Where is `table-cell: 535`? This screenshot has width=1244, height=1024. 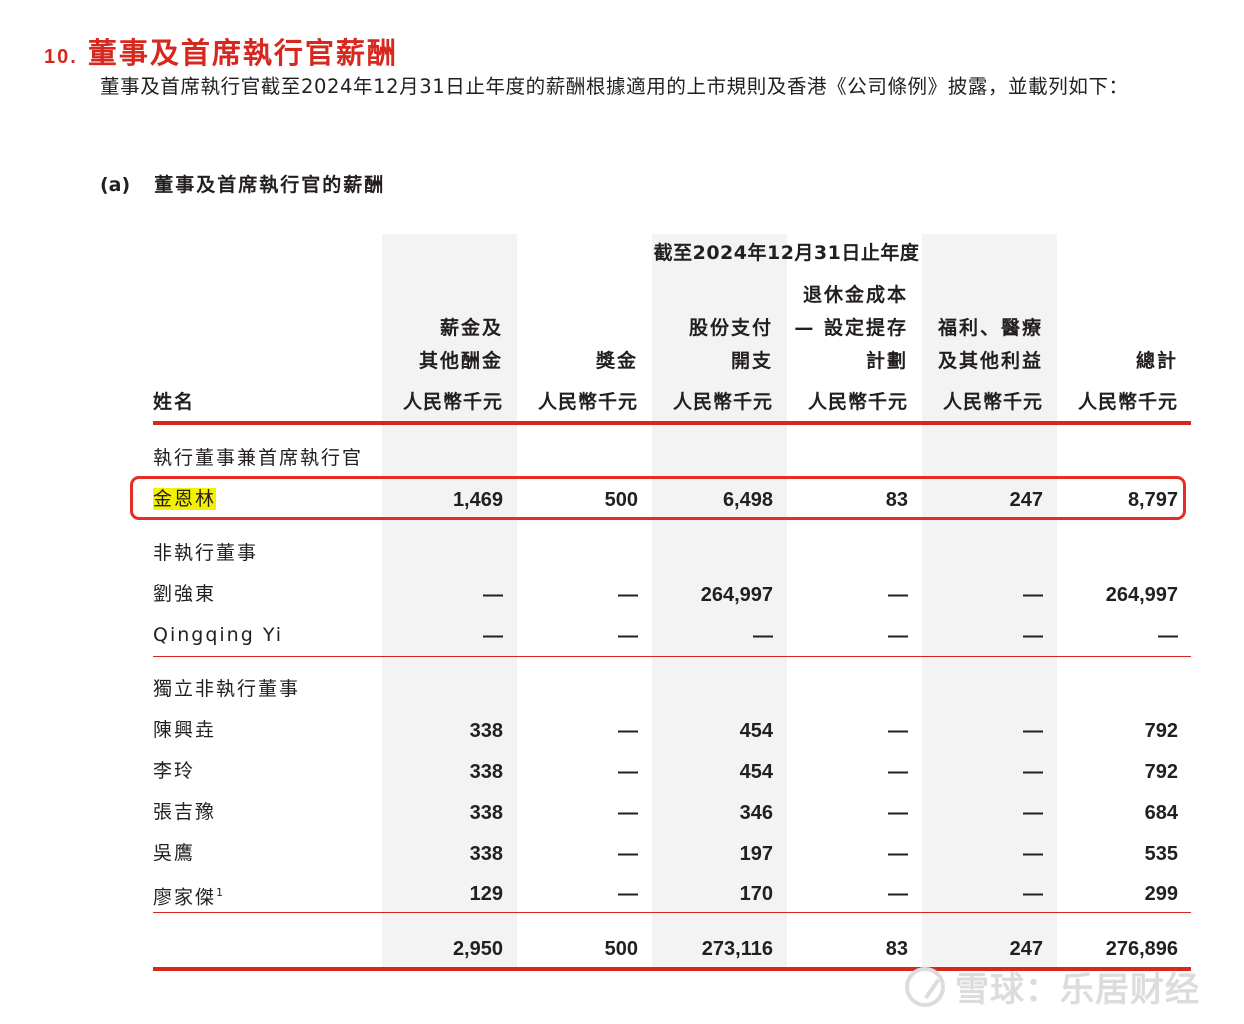 table-cell: 535 is located at coordinates (1161, 854).